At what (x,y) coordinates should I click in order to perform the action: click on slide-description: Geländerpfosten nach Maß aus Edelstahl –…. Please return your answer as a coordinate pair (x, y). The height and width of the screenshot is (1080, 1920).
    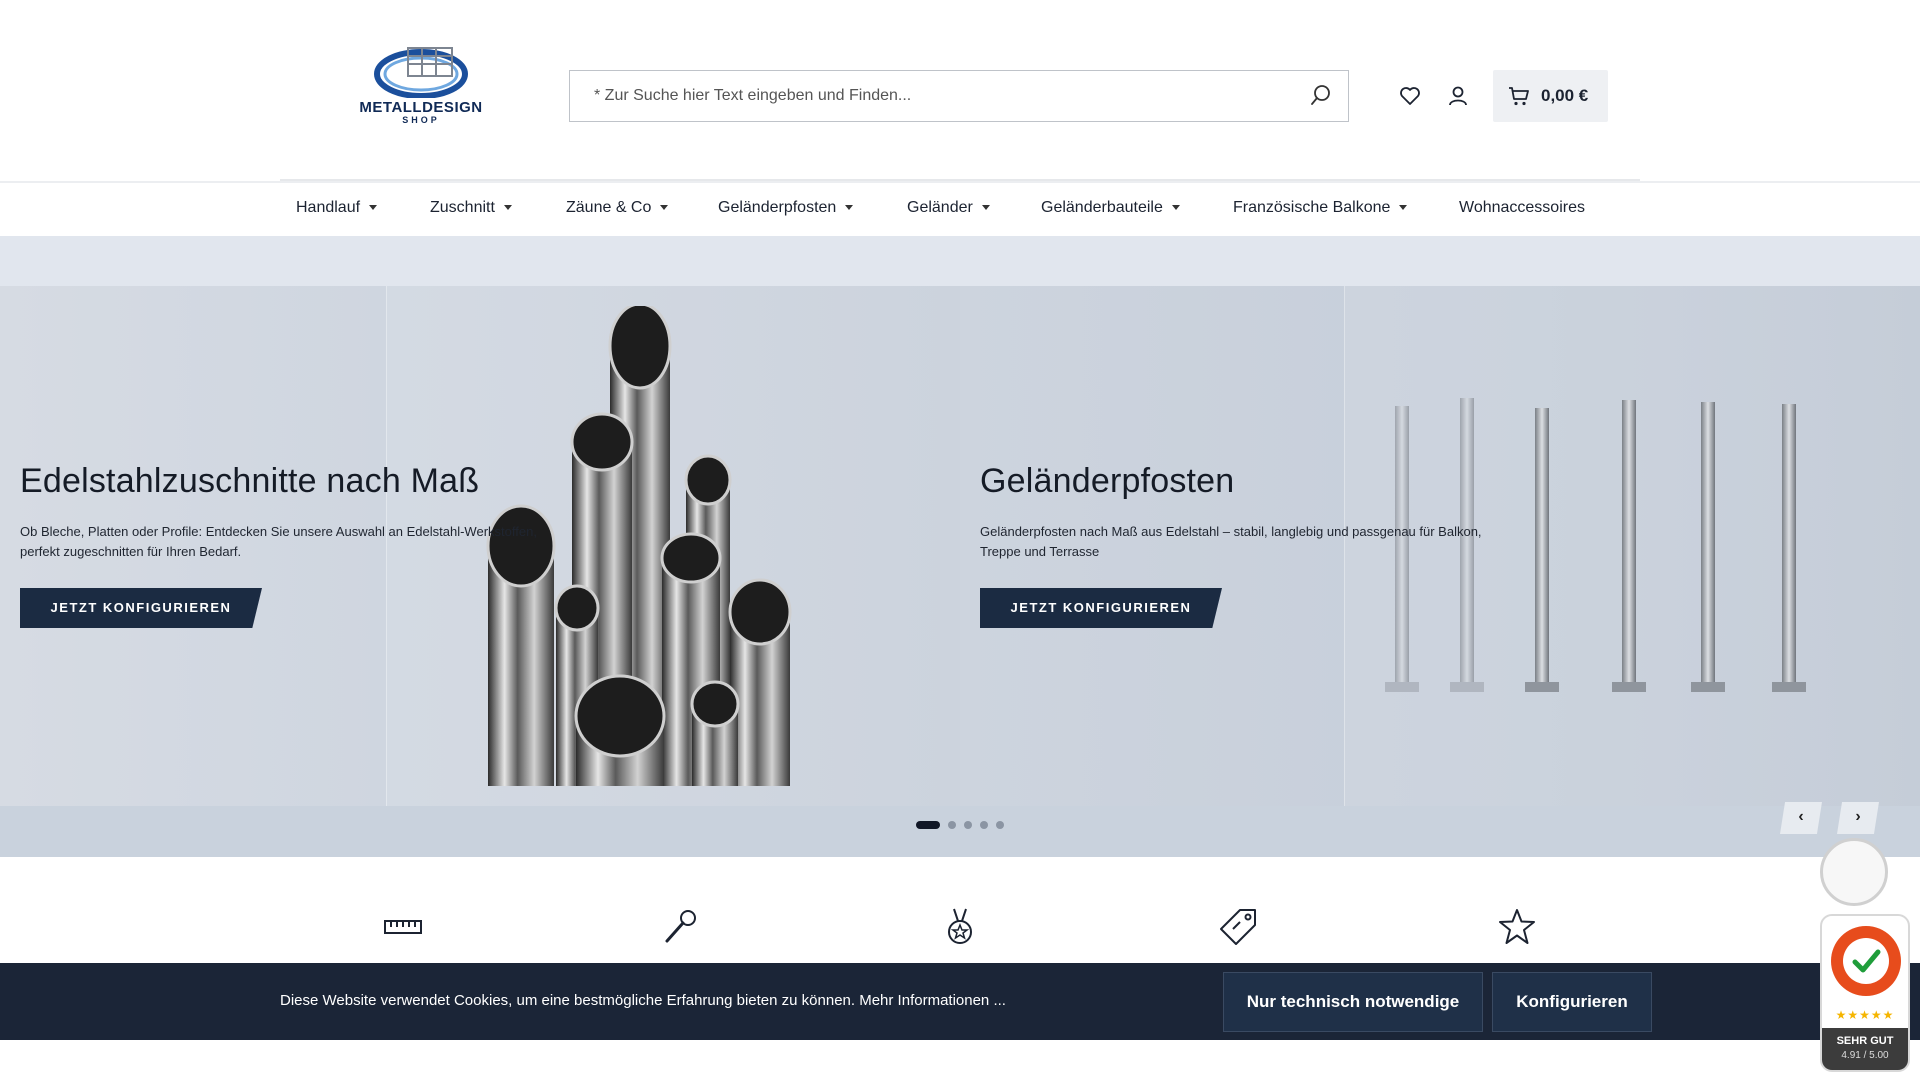
    Looking at the image, I should click on (1231, 541).